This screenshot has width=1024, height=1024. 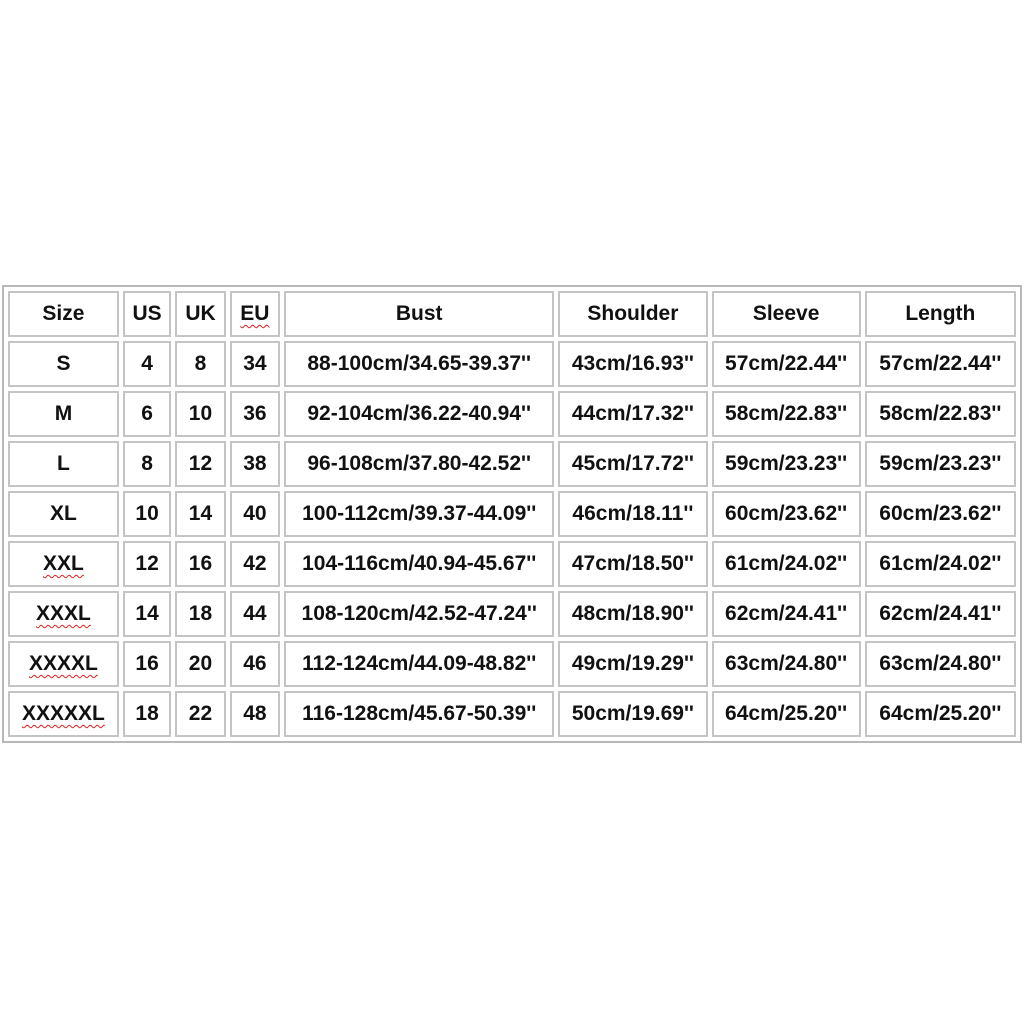 I want to click on cell-sleeve: 58cm/22.83'', so click(x=786, y=414).